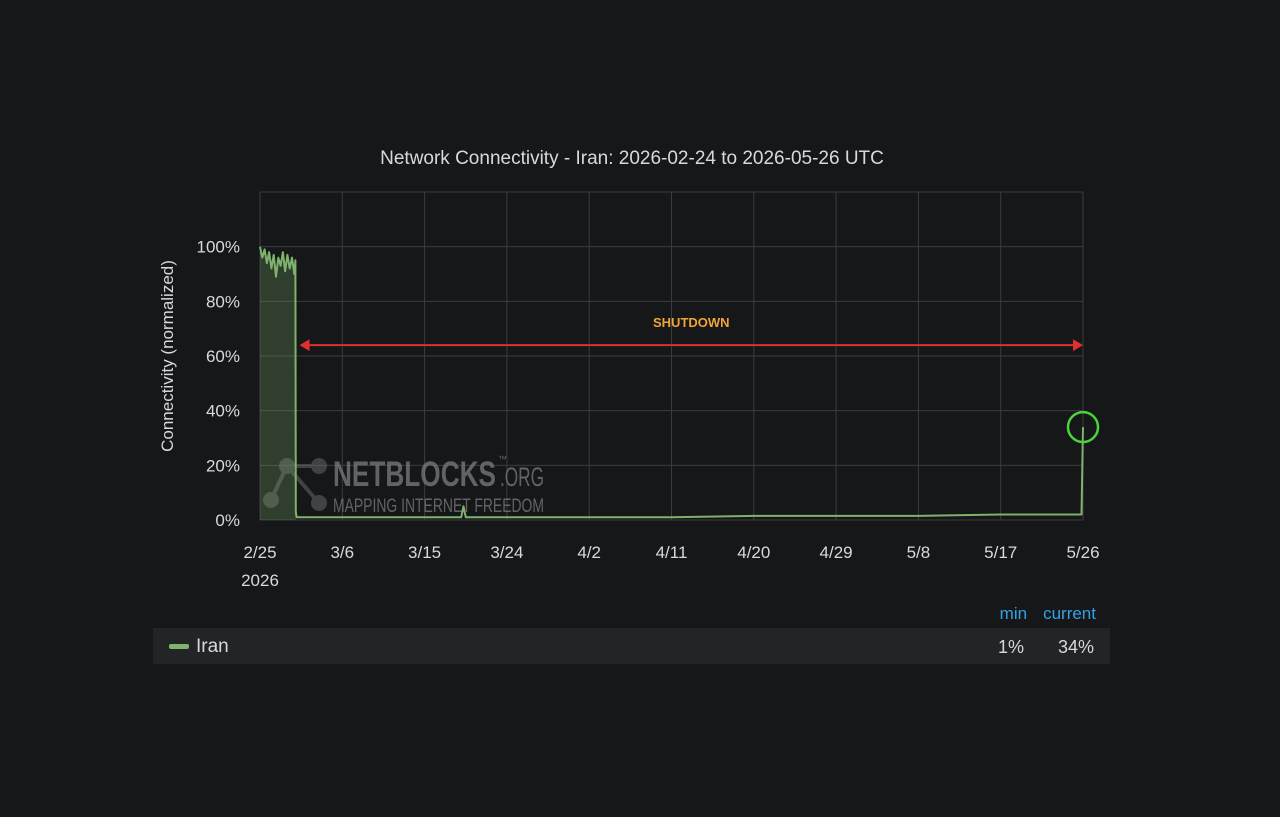  What do you see at coordinates (223, 356) in the screenshot?
I see `y-tick-label: 60%` at bounding box center [223, 356].